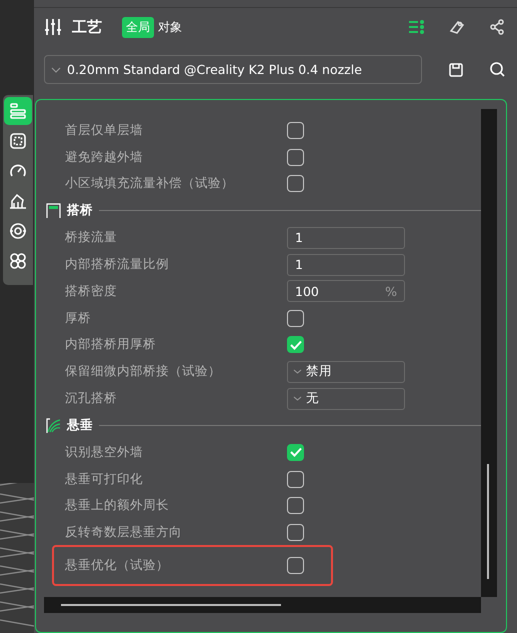  I want to click on setting-label: 小区域填充流量补偿（试验）, so click(150, 183).